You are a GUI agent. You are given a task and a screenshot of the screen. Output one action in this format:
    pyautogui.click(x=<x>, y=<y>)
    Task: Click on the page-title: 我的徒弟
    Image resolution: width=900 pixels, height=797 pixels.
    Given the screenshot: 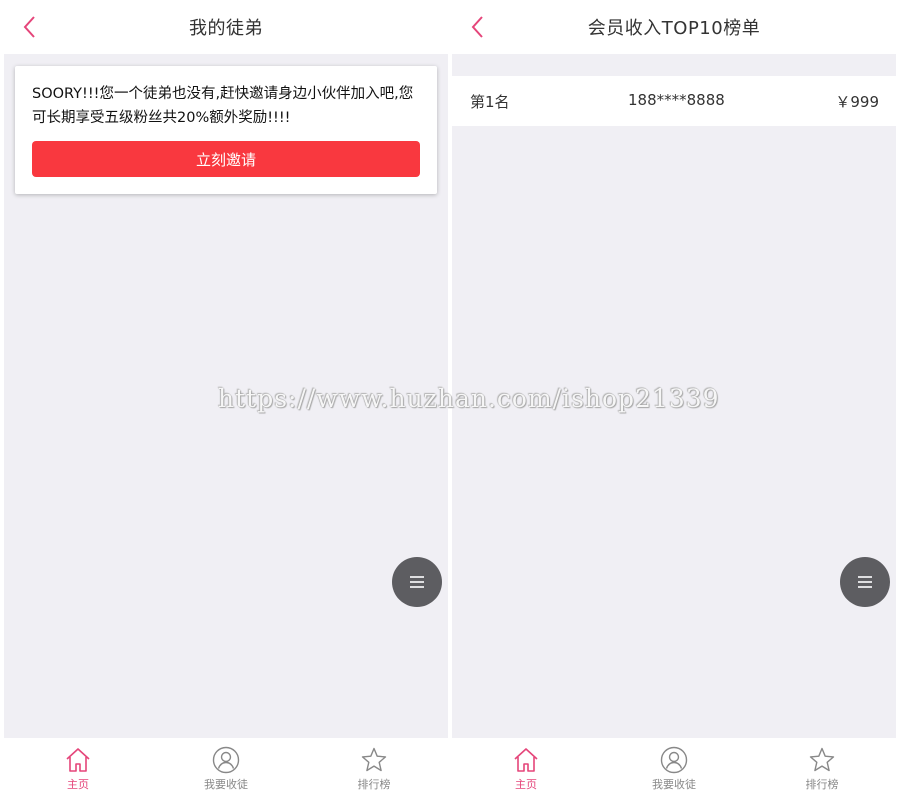 What is the action you would take?
    pyautogui.click(x=226, y=28)
    